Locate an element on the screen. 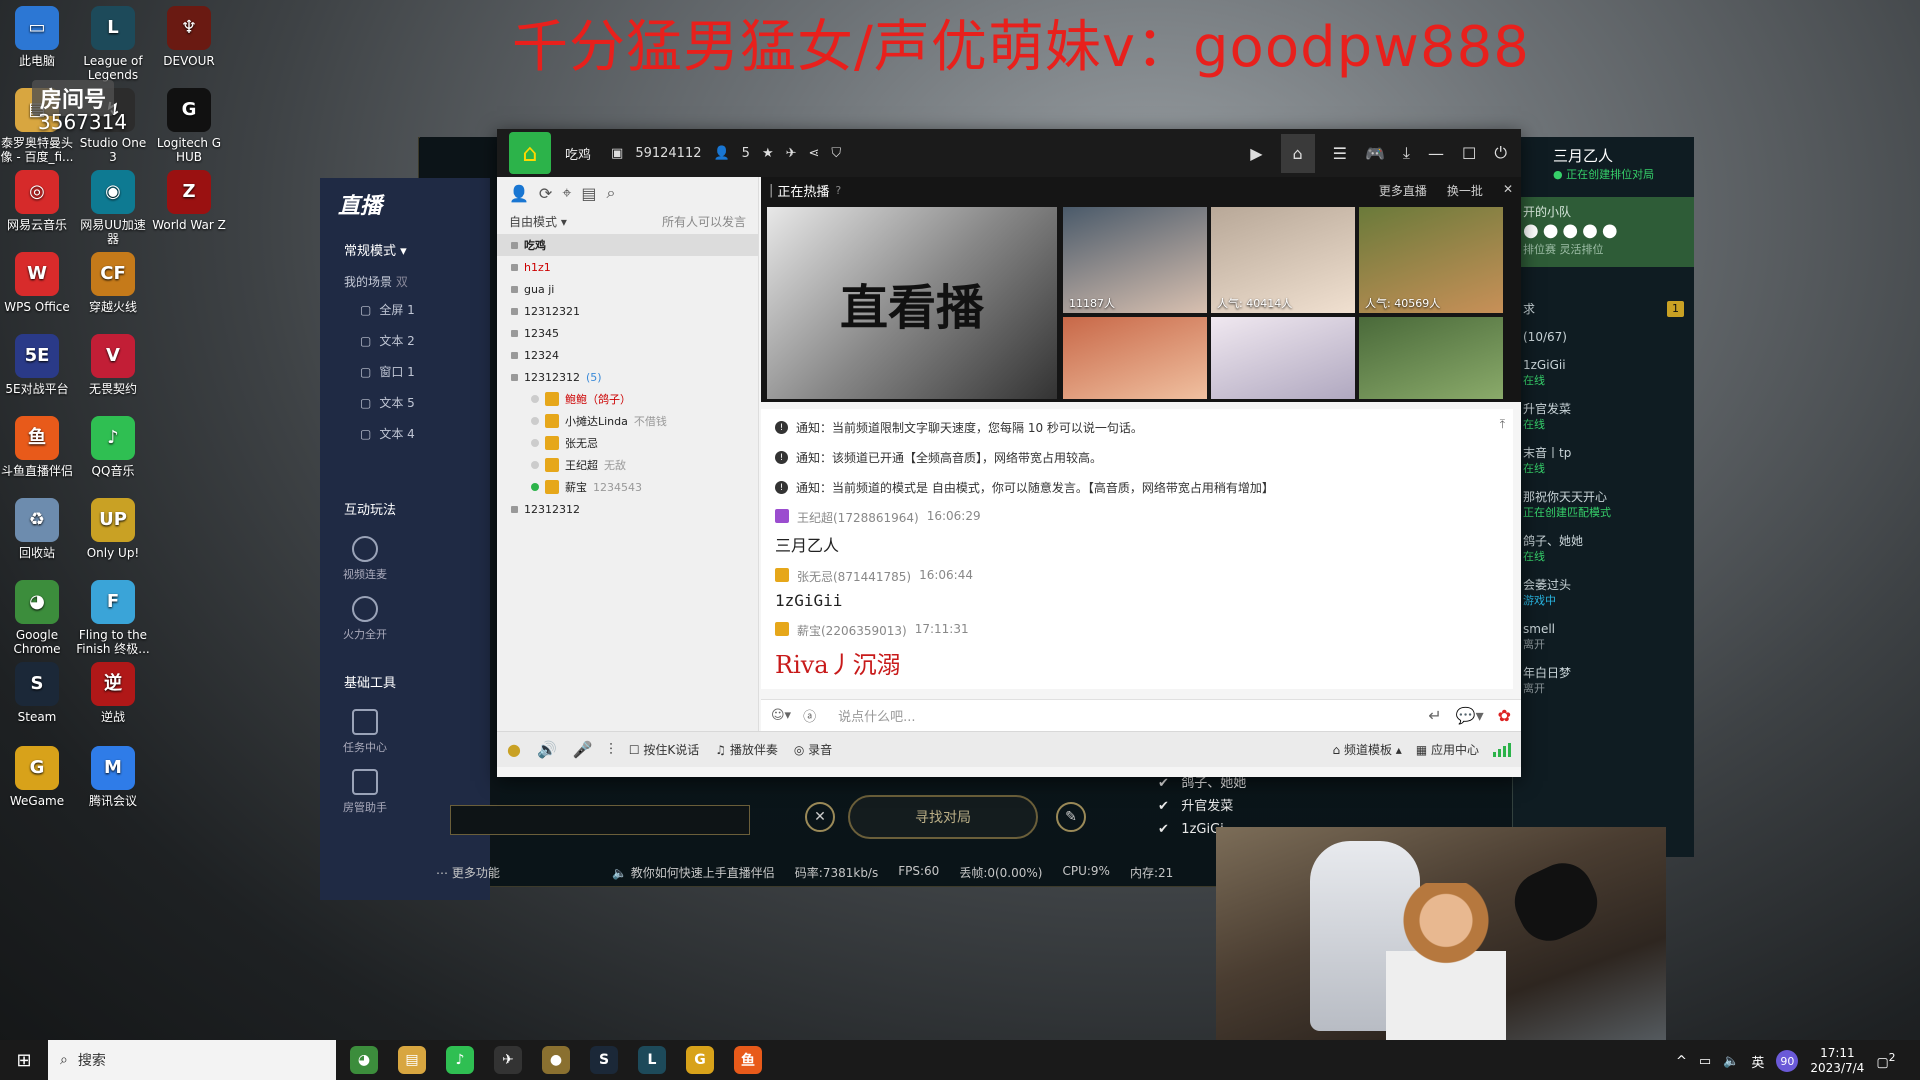  task-center-tool: 任务中心 is located at coordinates (365, 732).